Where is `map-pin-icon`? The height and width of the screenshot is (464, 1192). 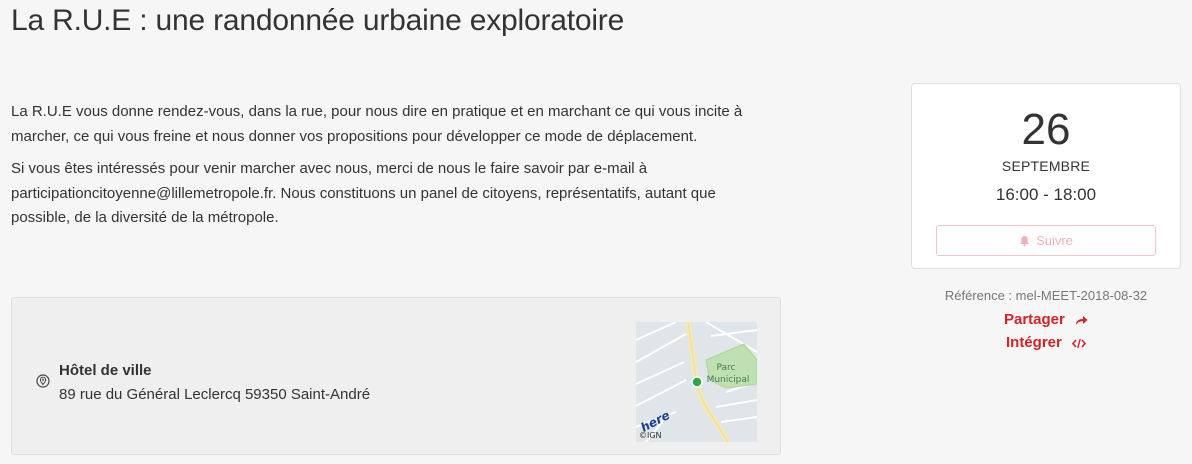
map-pin-icon is located at coordinates (43, 381).